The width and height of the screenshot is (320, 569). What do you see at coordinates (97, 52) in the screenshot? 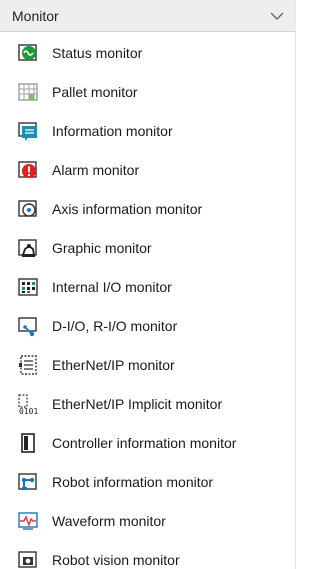
I see `menu-item-label: Status monitor` at bounding box center [97, 52].